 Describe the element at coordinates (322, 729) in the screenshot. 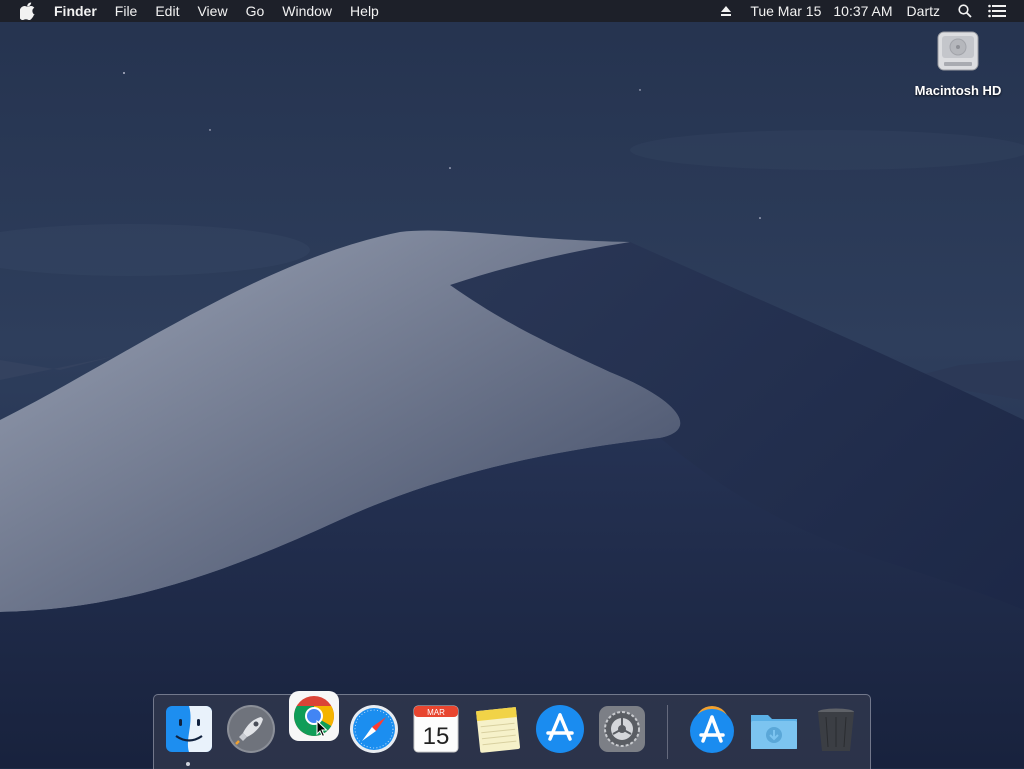

I see `mouse-cursor-icon` at that location.